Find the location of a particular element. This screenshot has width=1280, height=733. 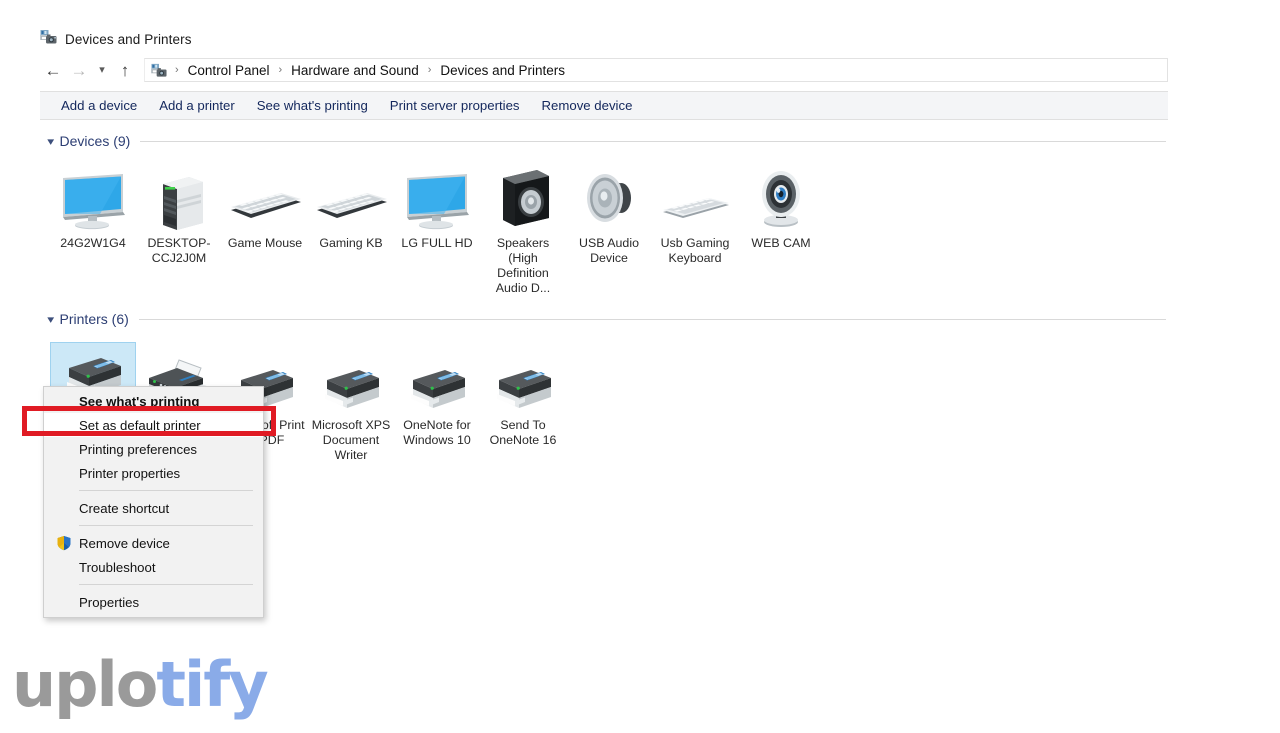

printer-tile-microsoft-xps-document-writer: Microsoft XPS Document Writer is located at coordinates (351, 398).